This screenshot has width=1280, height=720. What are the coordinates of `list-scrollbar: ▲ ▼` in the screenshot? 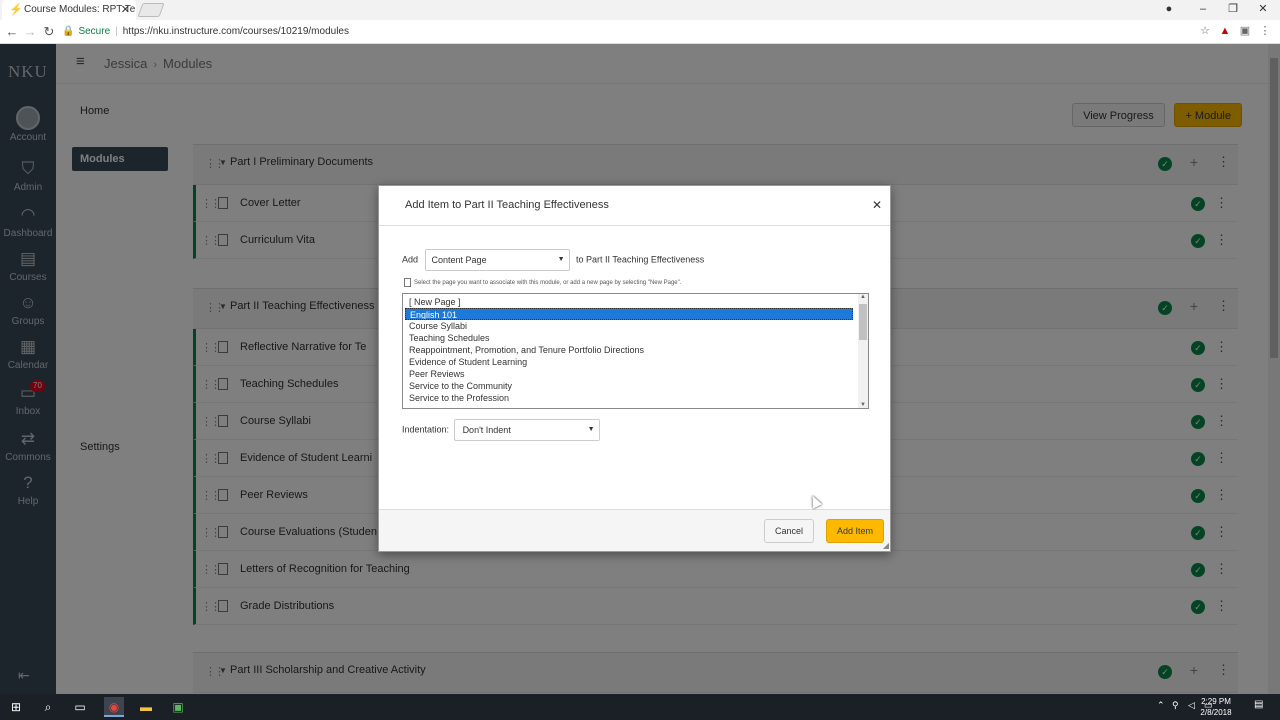 It's located at (863, 351).